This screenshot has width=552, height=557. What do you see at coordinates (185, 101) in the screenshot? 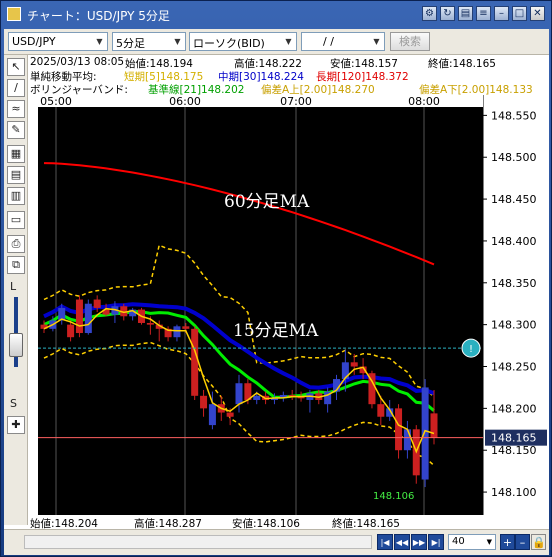
I see `time-tick-label: 06:00` at bounding box center [185, 101].